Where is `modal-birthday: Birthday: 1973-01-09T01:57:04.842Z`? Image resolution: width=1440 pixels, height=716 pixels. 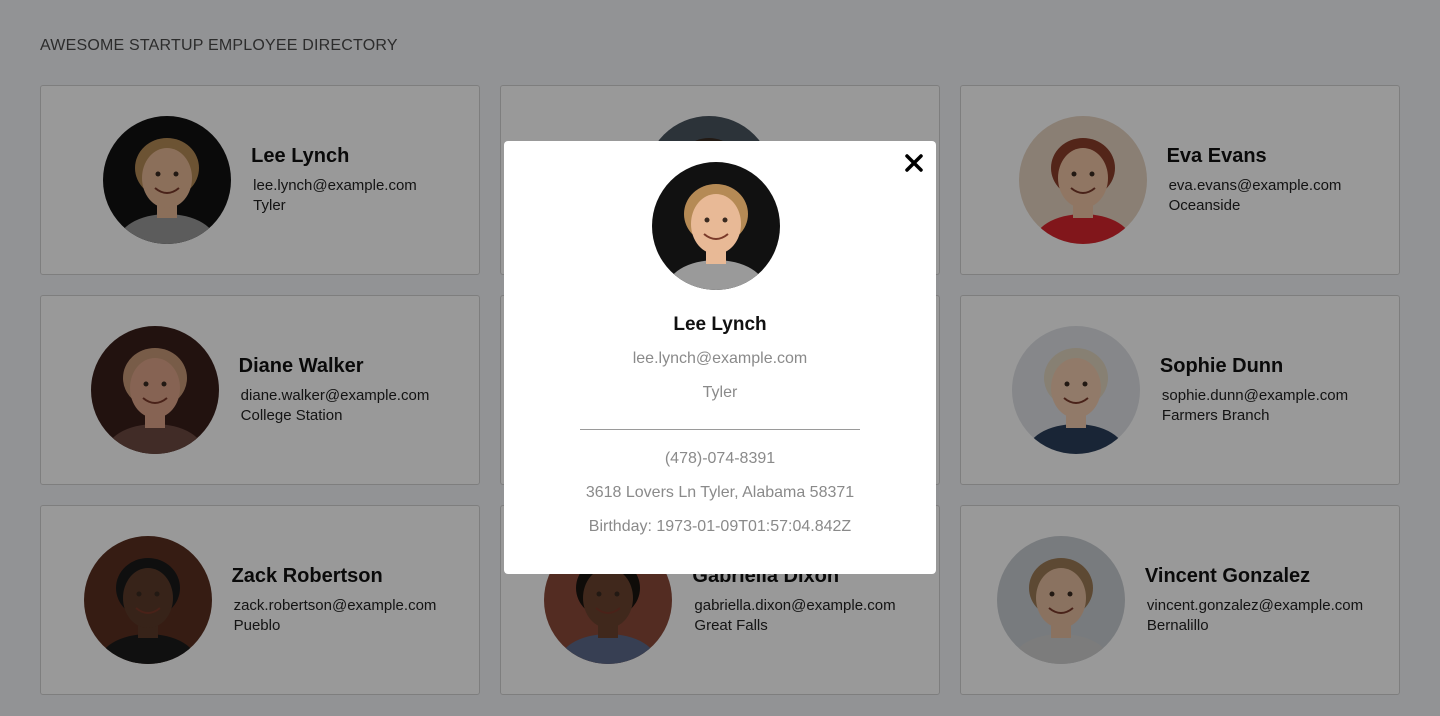
modal-birthday: Birthday: 1973-01-09T01:57:04.842Z is located at coordinates (720, 526).